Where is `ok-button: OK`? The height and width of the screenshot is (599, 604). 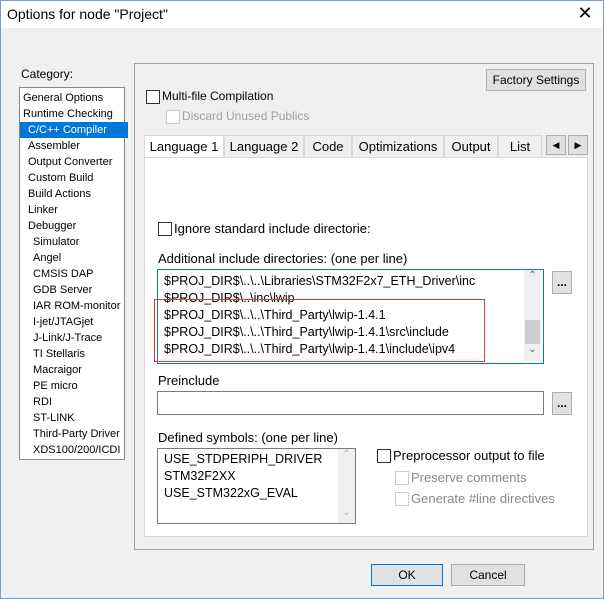 ok-button: OK is located at coordinates (407, 575).